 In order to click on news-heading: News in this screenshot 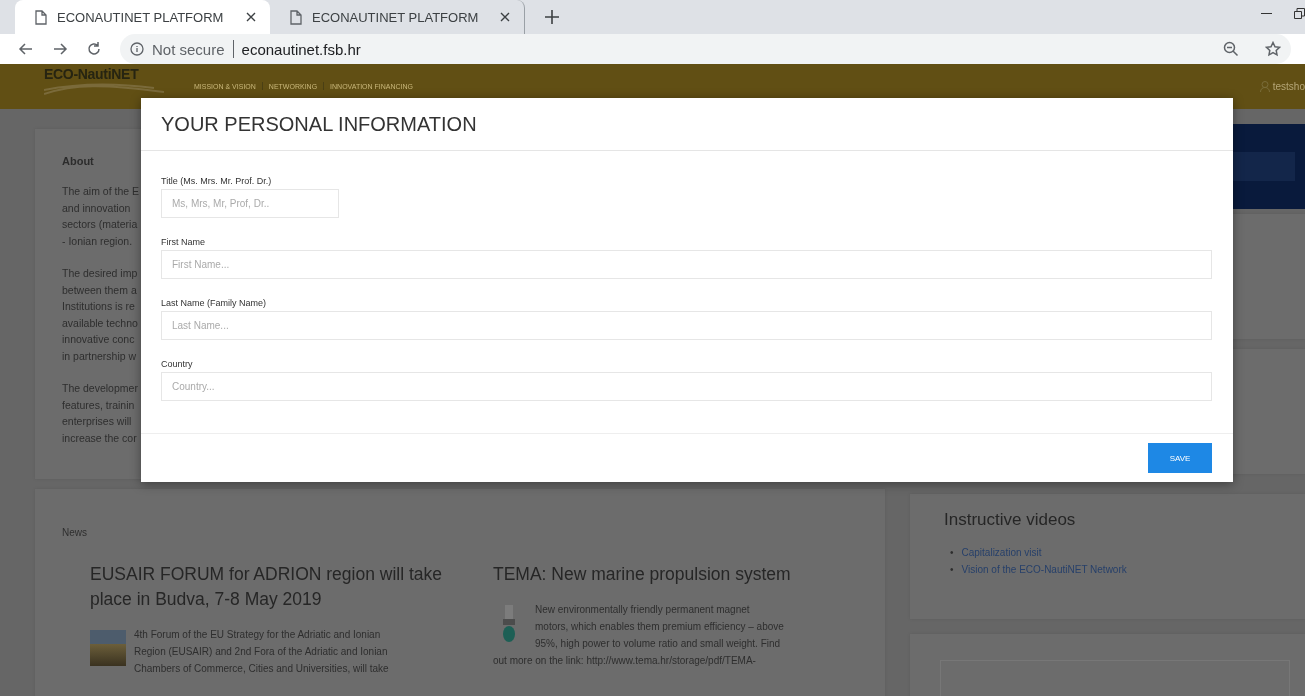, I will do `click(75, 532)`.